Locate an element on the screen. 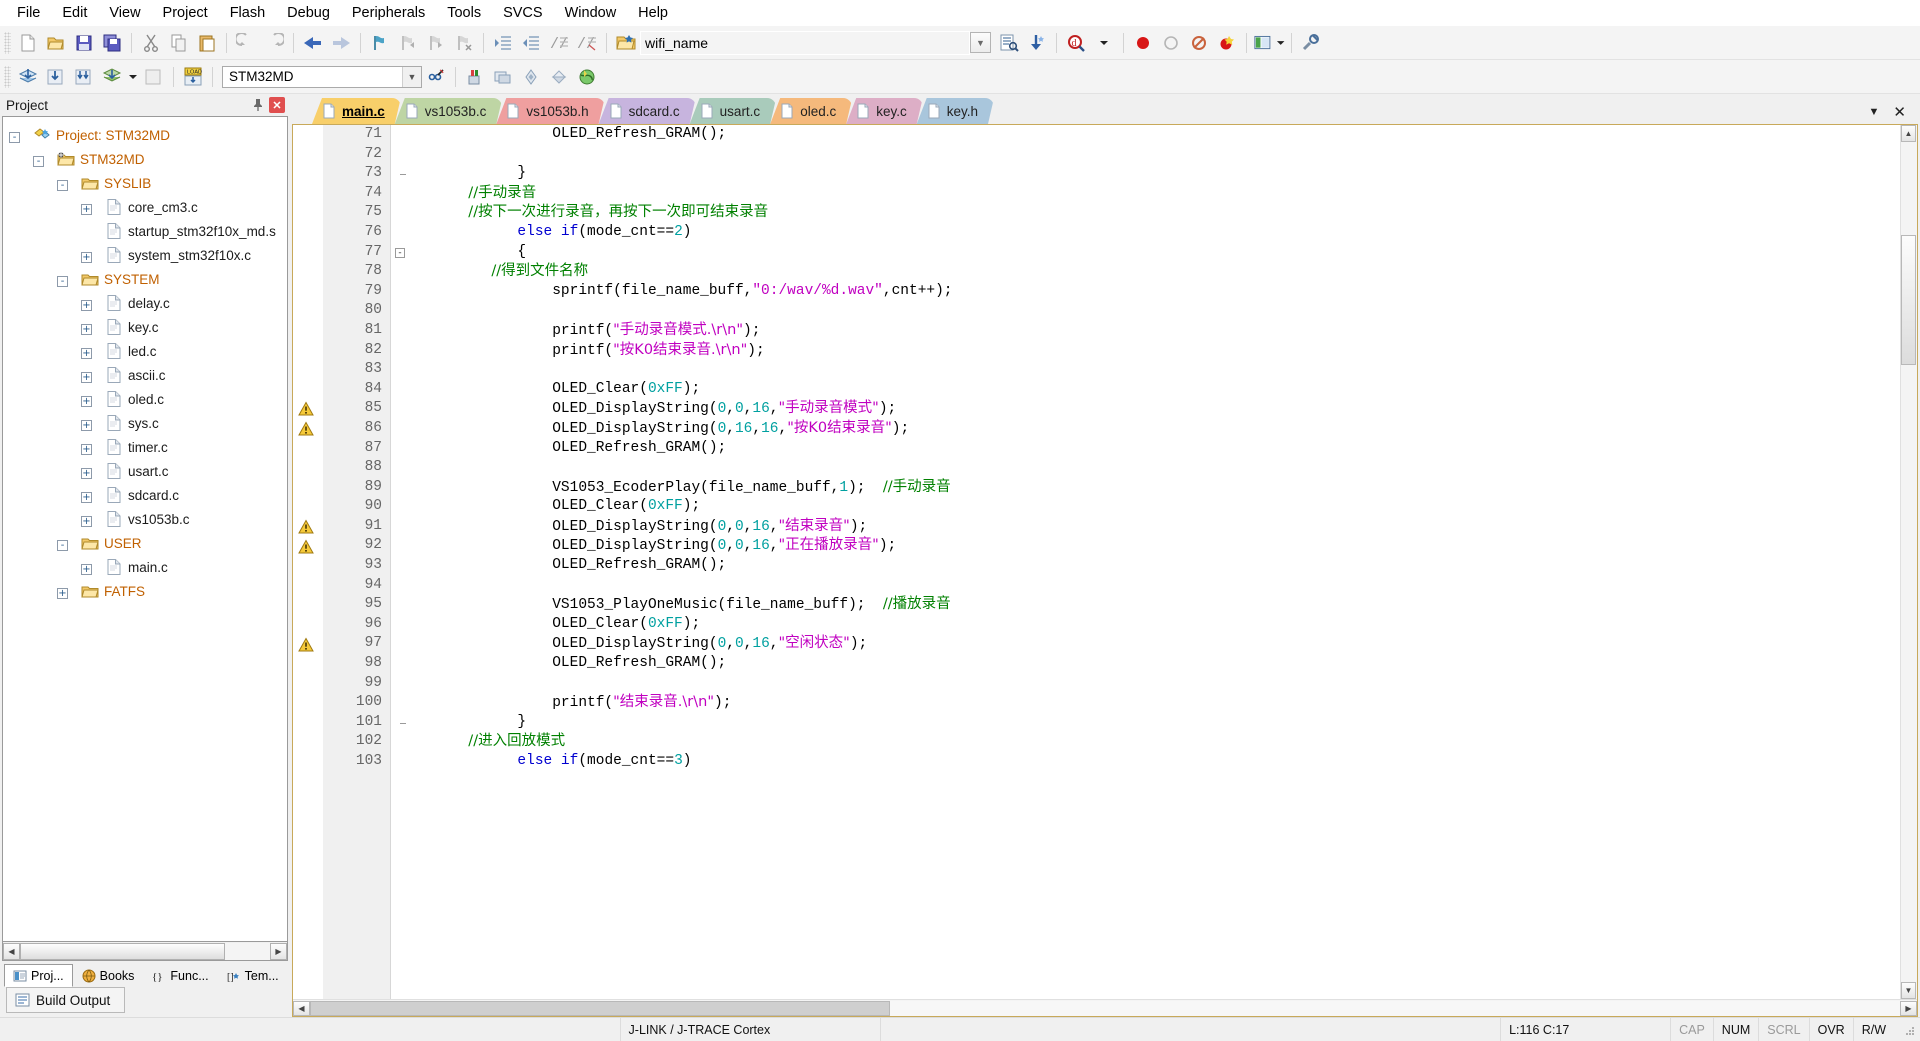 The width and height of the screenshot is (1920, 1041). enable-breakpoints-icon is located at coordinates (1227, 43).